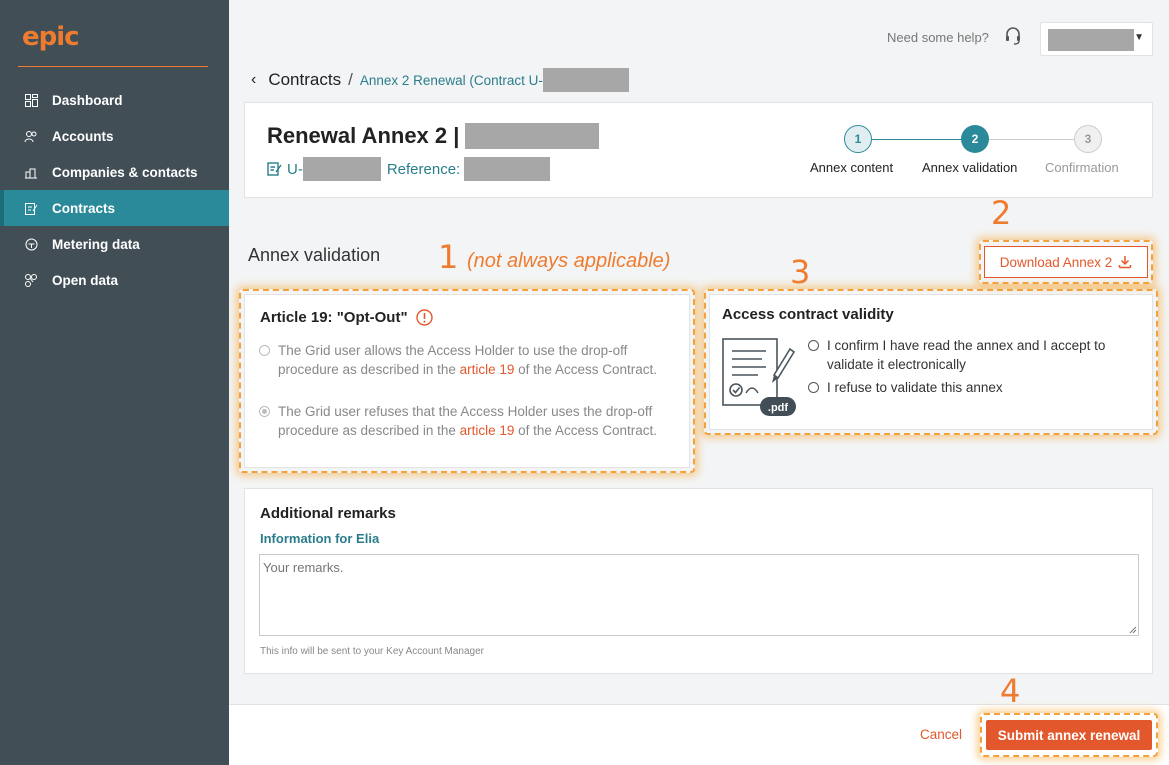  What do you see at coordinates (84, 208) in the screenshot?
I see `sidebar-item-label: Contracts` at bounding box center [84, 208].